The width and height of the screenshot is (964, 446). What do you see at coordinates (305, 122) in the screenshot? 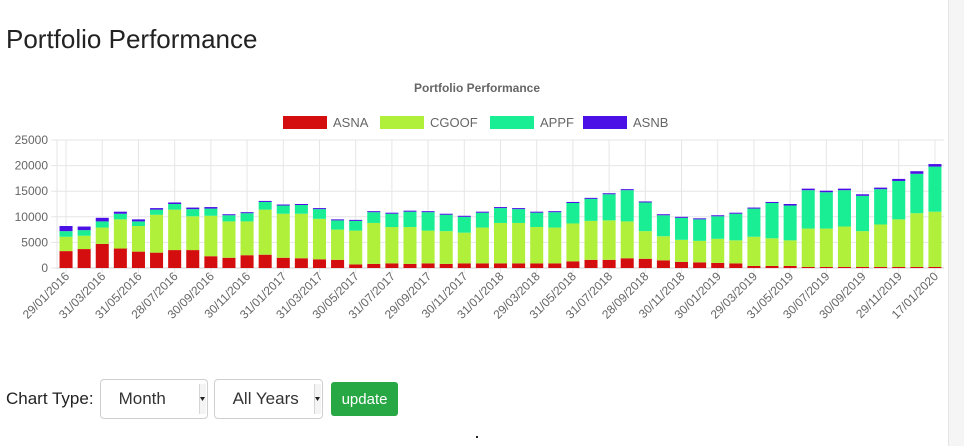
I see `legend-swatch-asna` at bounding box center [305, 122].